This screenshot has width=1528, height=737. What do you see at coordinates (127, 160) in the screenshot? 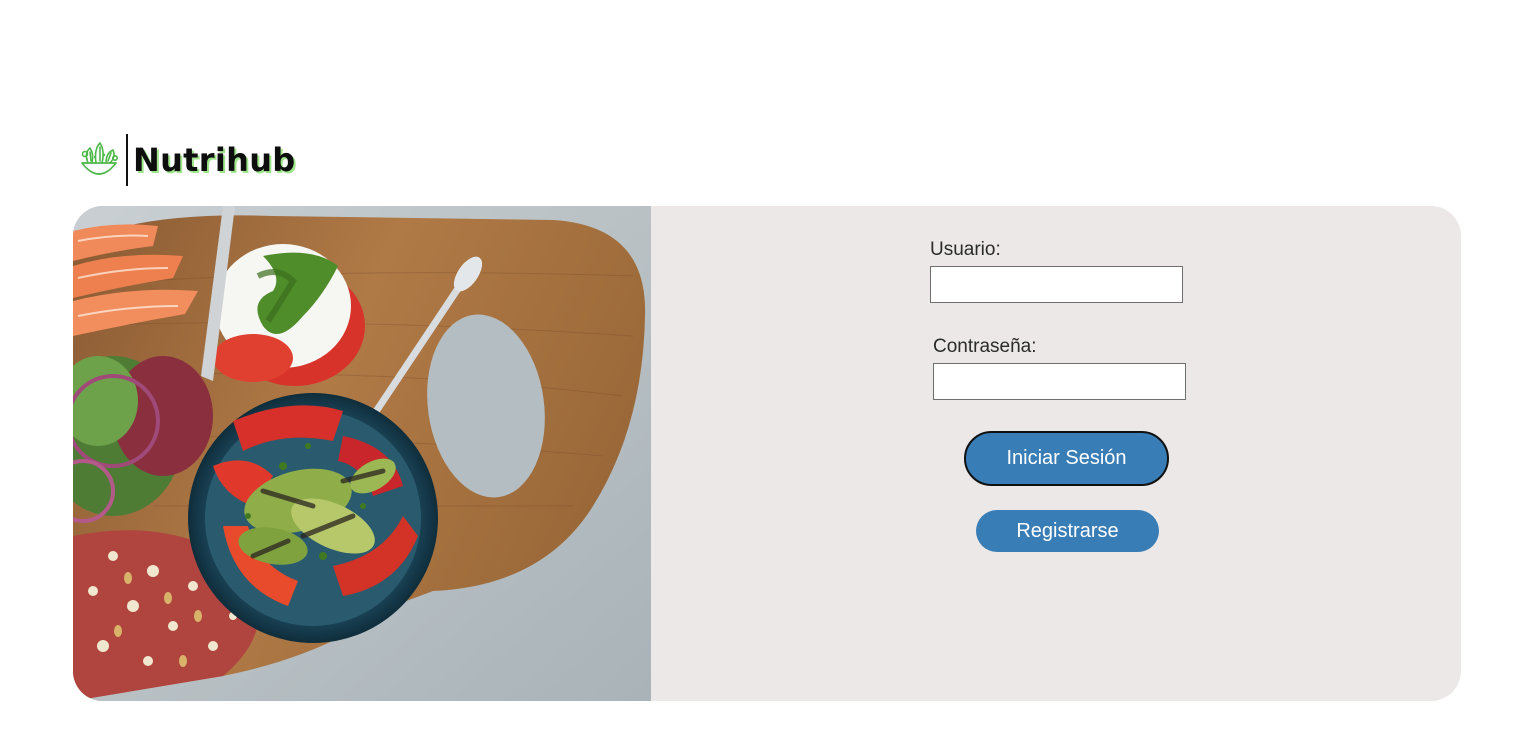
I see `logo-divider` at bounding box center [127, 160].